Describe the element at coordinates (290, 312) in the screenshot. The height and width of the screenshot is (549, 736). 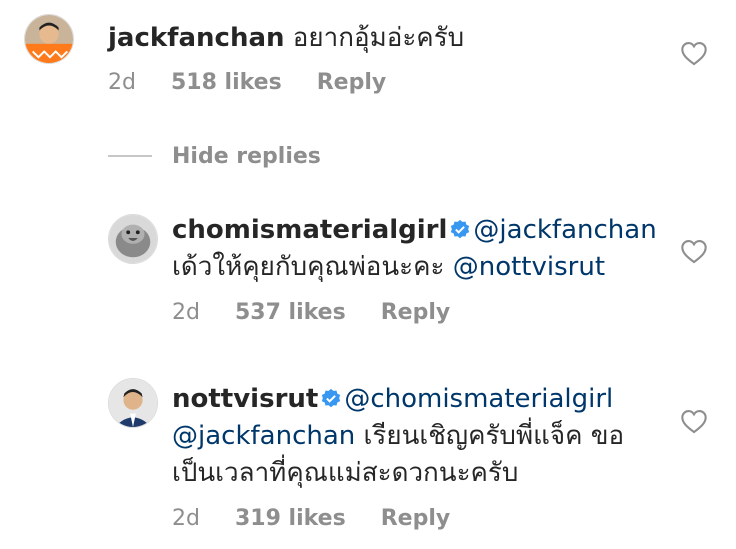
I see `likes-count: 537 likes` at that location.